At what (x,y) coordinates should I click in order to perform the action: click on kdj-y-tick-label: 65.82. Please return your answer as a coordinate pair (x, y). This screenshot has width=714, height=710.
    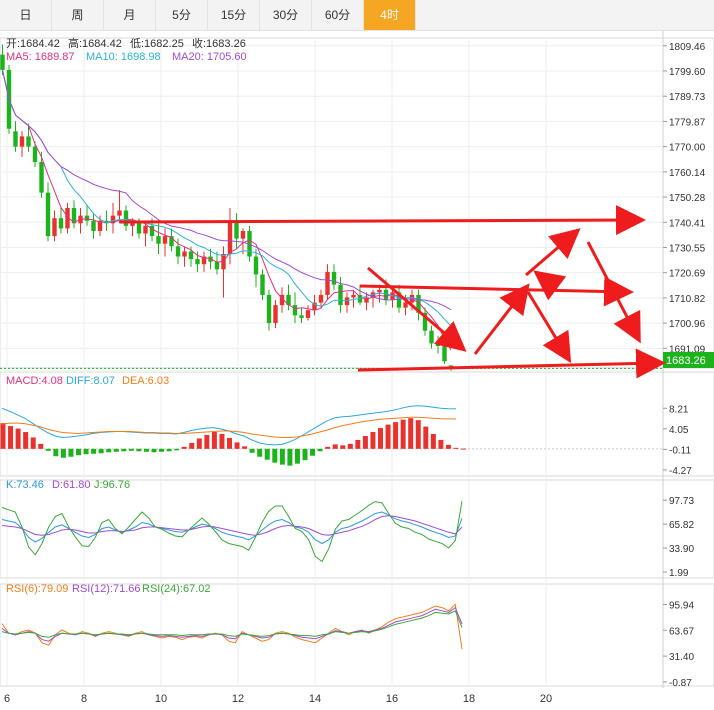
    Looking at the image, I should click on (681, 525).